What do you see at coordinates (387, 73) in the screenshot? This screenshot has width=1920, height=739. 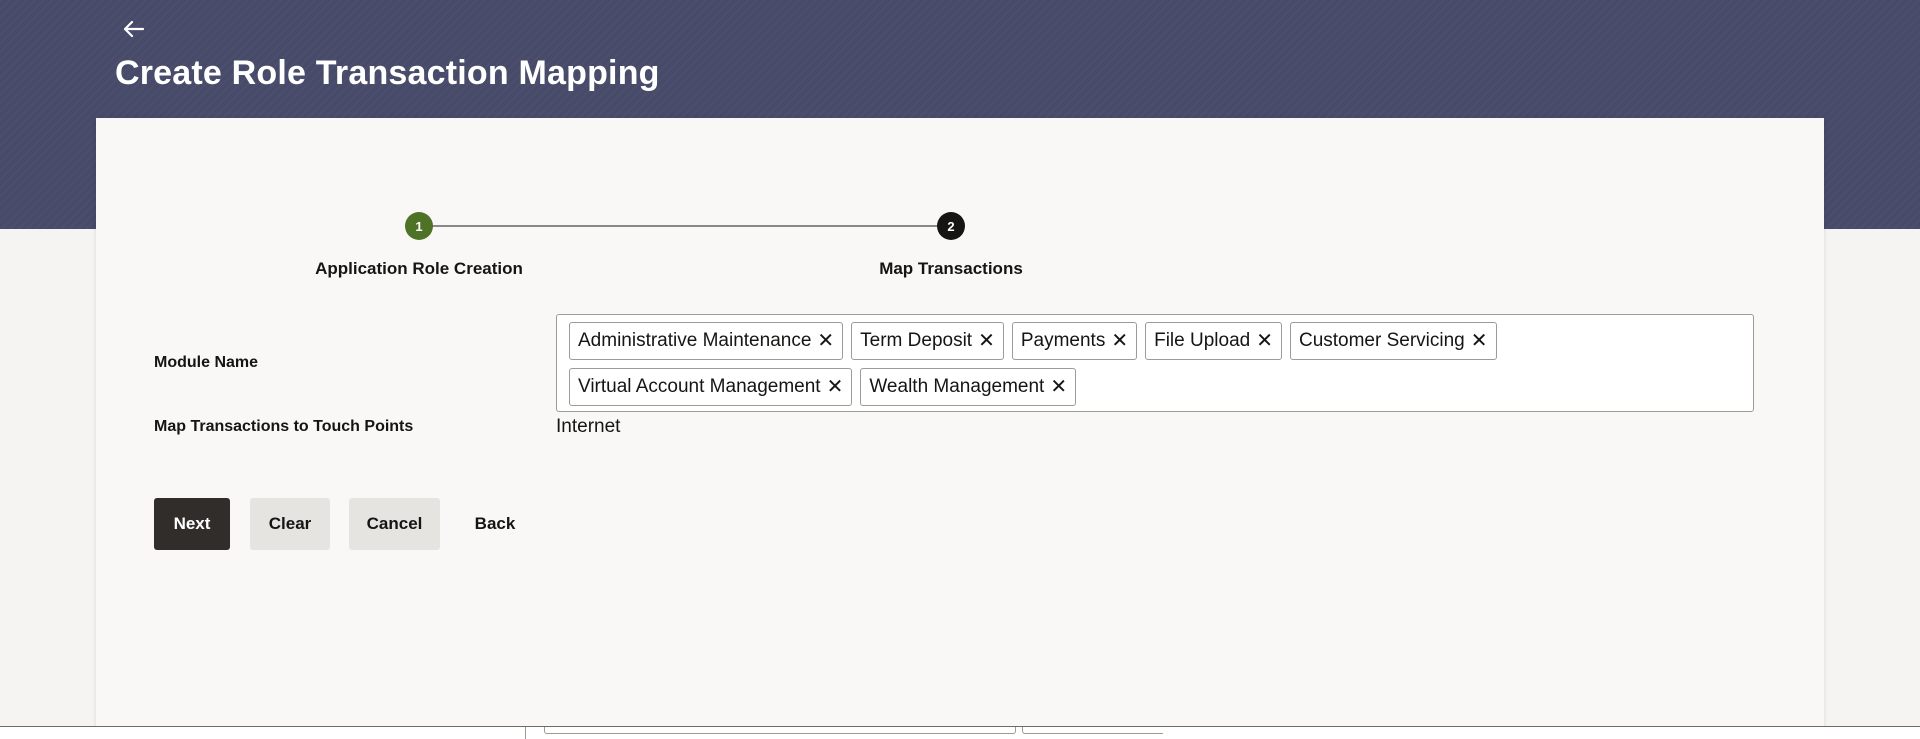 I see `page-title: Create Role Transaction Mapping` at bounding box center [387, 73].